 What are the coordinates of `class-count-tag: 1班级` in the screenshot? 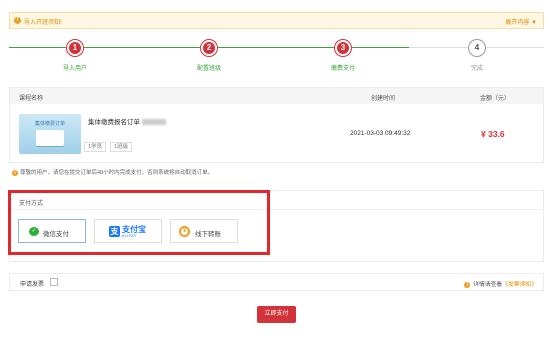 It's located at (121, 147).